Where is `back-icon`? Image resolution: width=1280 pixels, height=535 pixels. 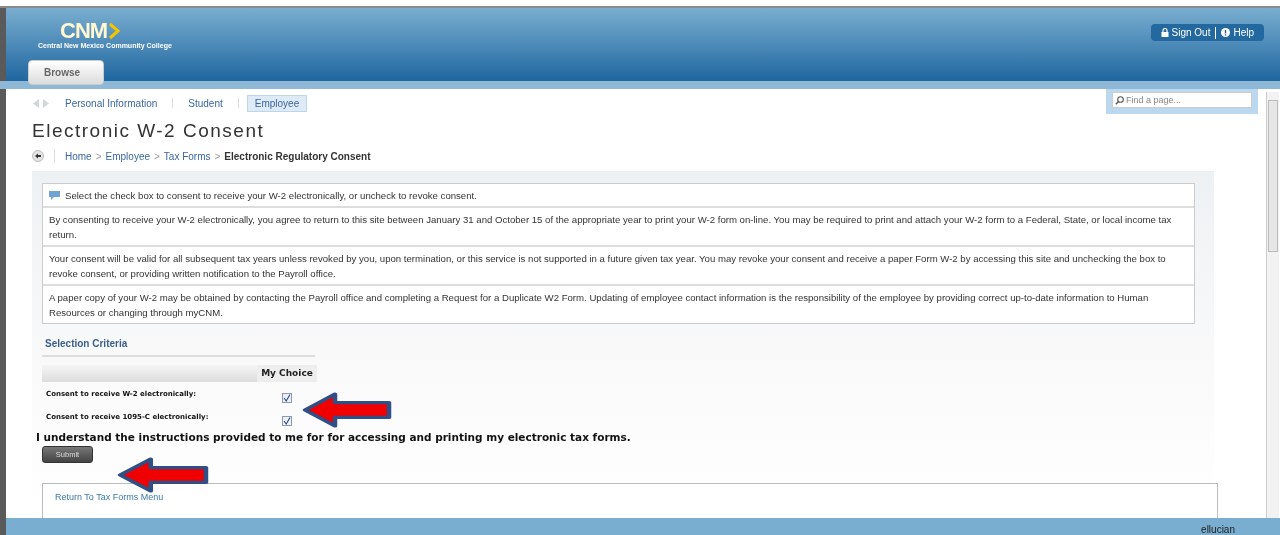
back-icon is located at coordinates (38, 156).